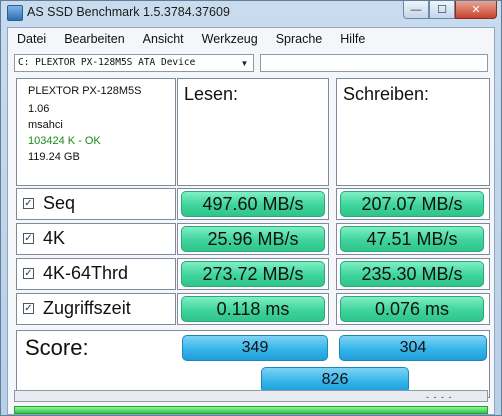  What do you see at coordinates (64, 141) in the screenshot?
I see `drive-alignment: 103424 K - OK` at bounding box center [64, 141].